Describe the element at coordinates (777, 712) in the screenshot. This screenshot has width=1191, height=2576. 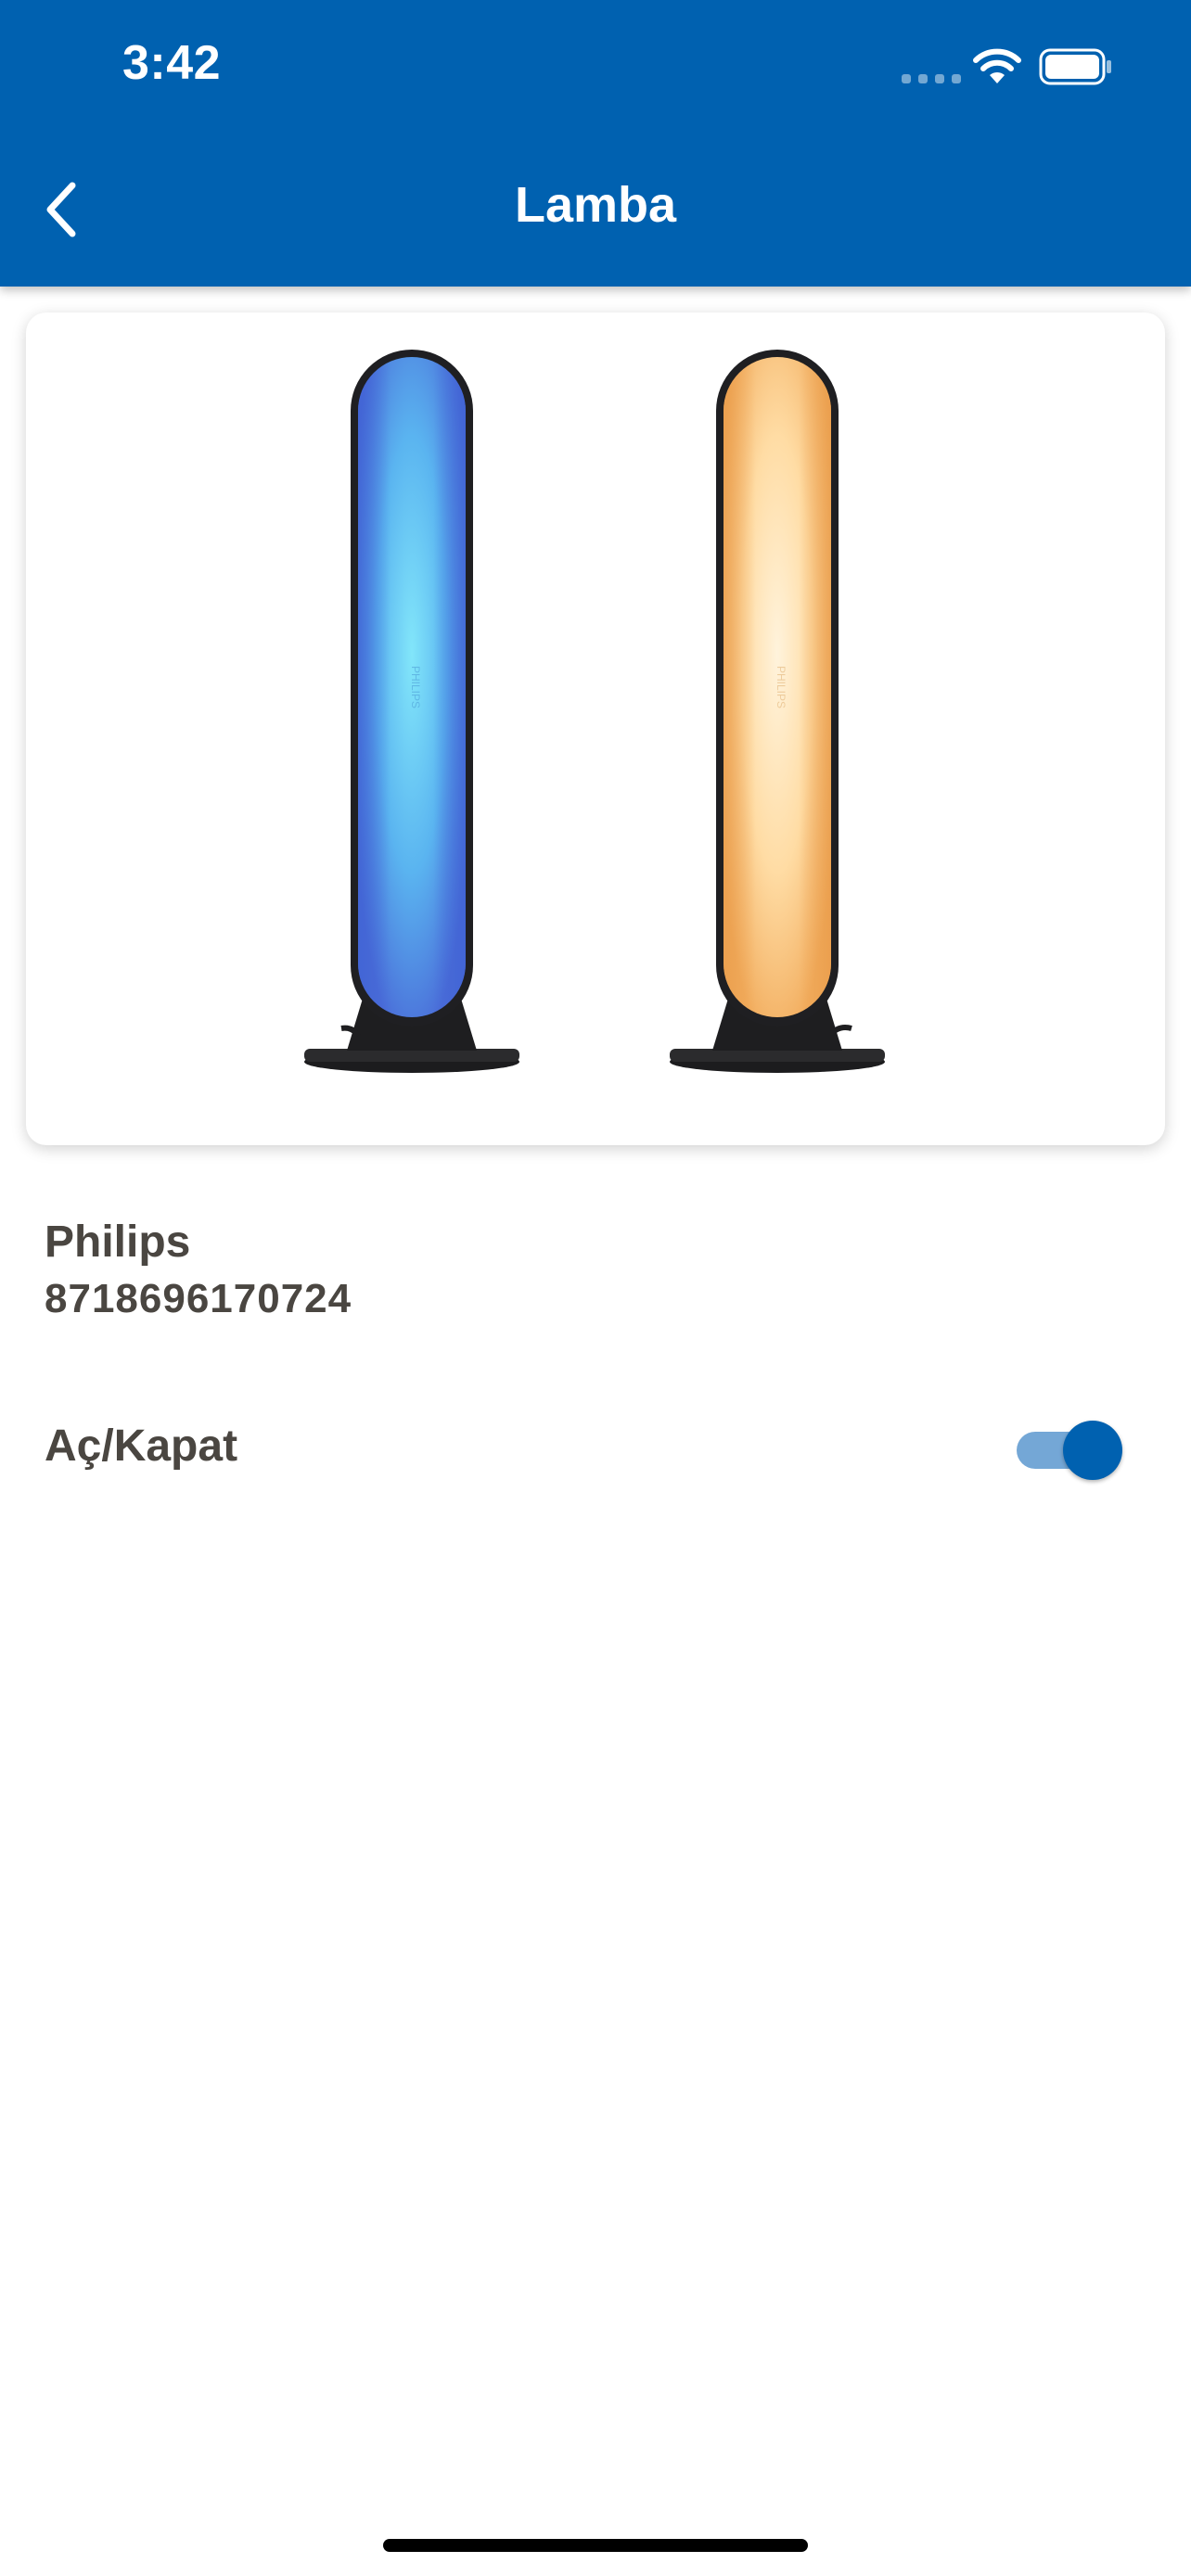
I see `warm-lamp: PHILIPS` at that location.